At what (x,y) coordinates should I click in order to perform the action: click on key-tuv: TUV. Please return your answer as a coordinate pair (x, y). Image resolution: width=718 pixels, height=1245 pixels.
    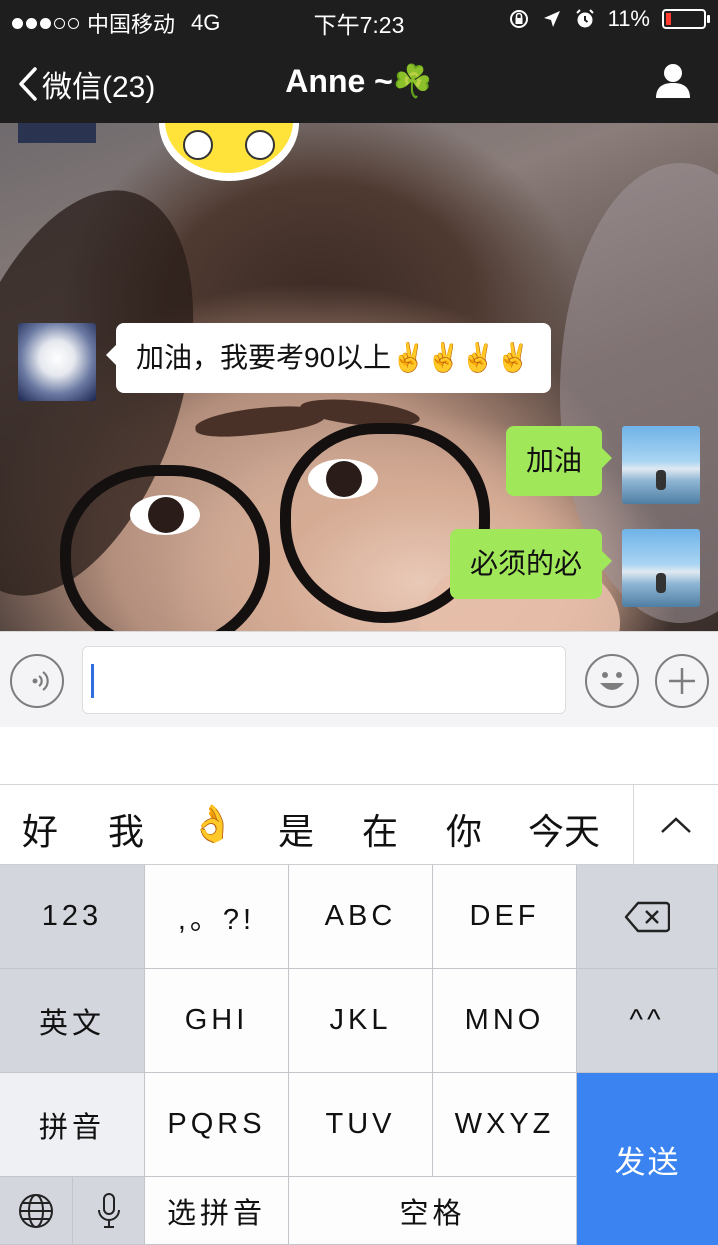
    Looking at the image, I should click on (361, 1125).